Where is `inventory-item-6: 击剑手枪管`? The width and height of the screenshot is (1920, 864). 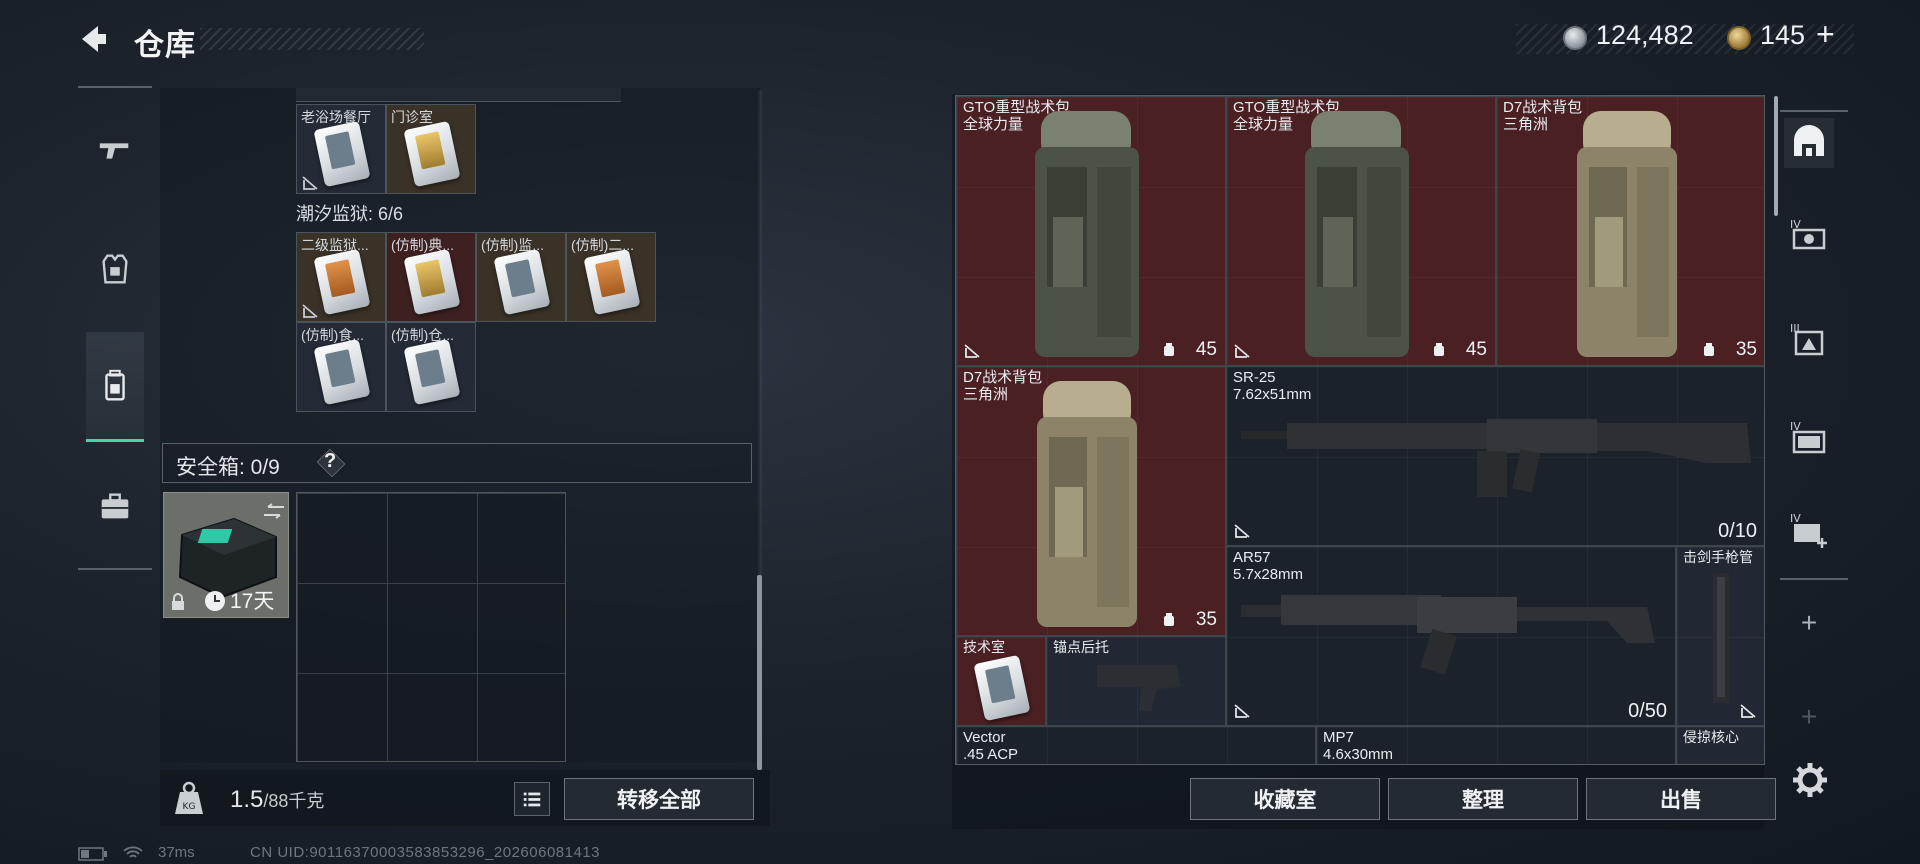 inventory-item-6: 击剑手枪管 is located at coordinates (1720, 636).